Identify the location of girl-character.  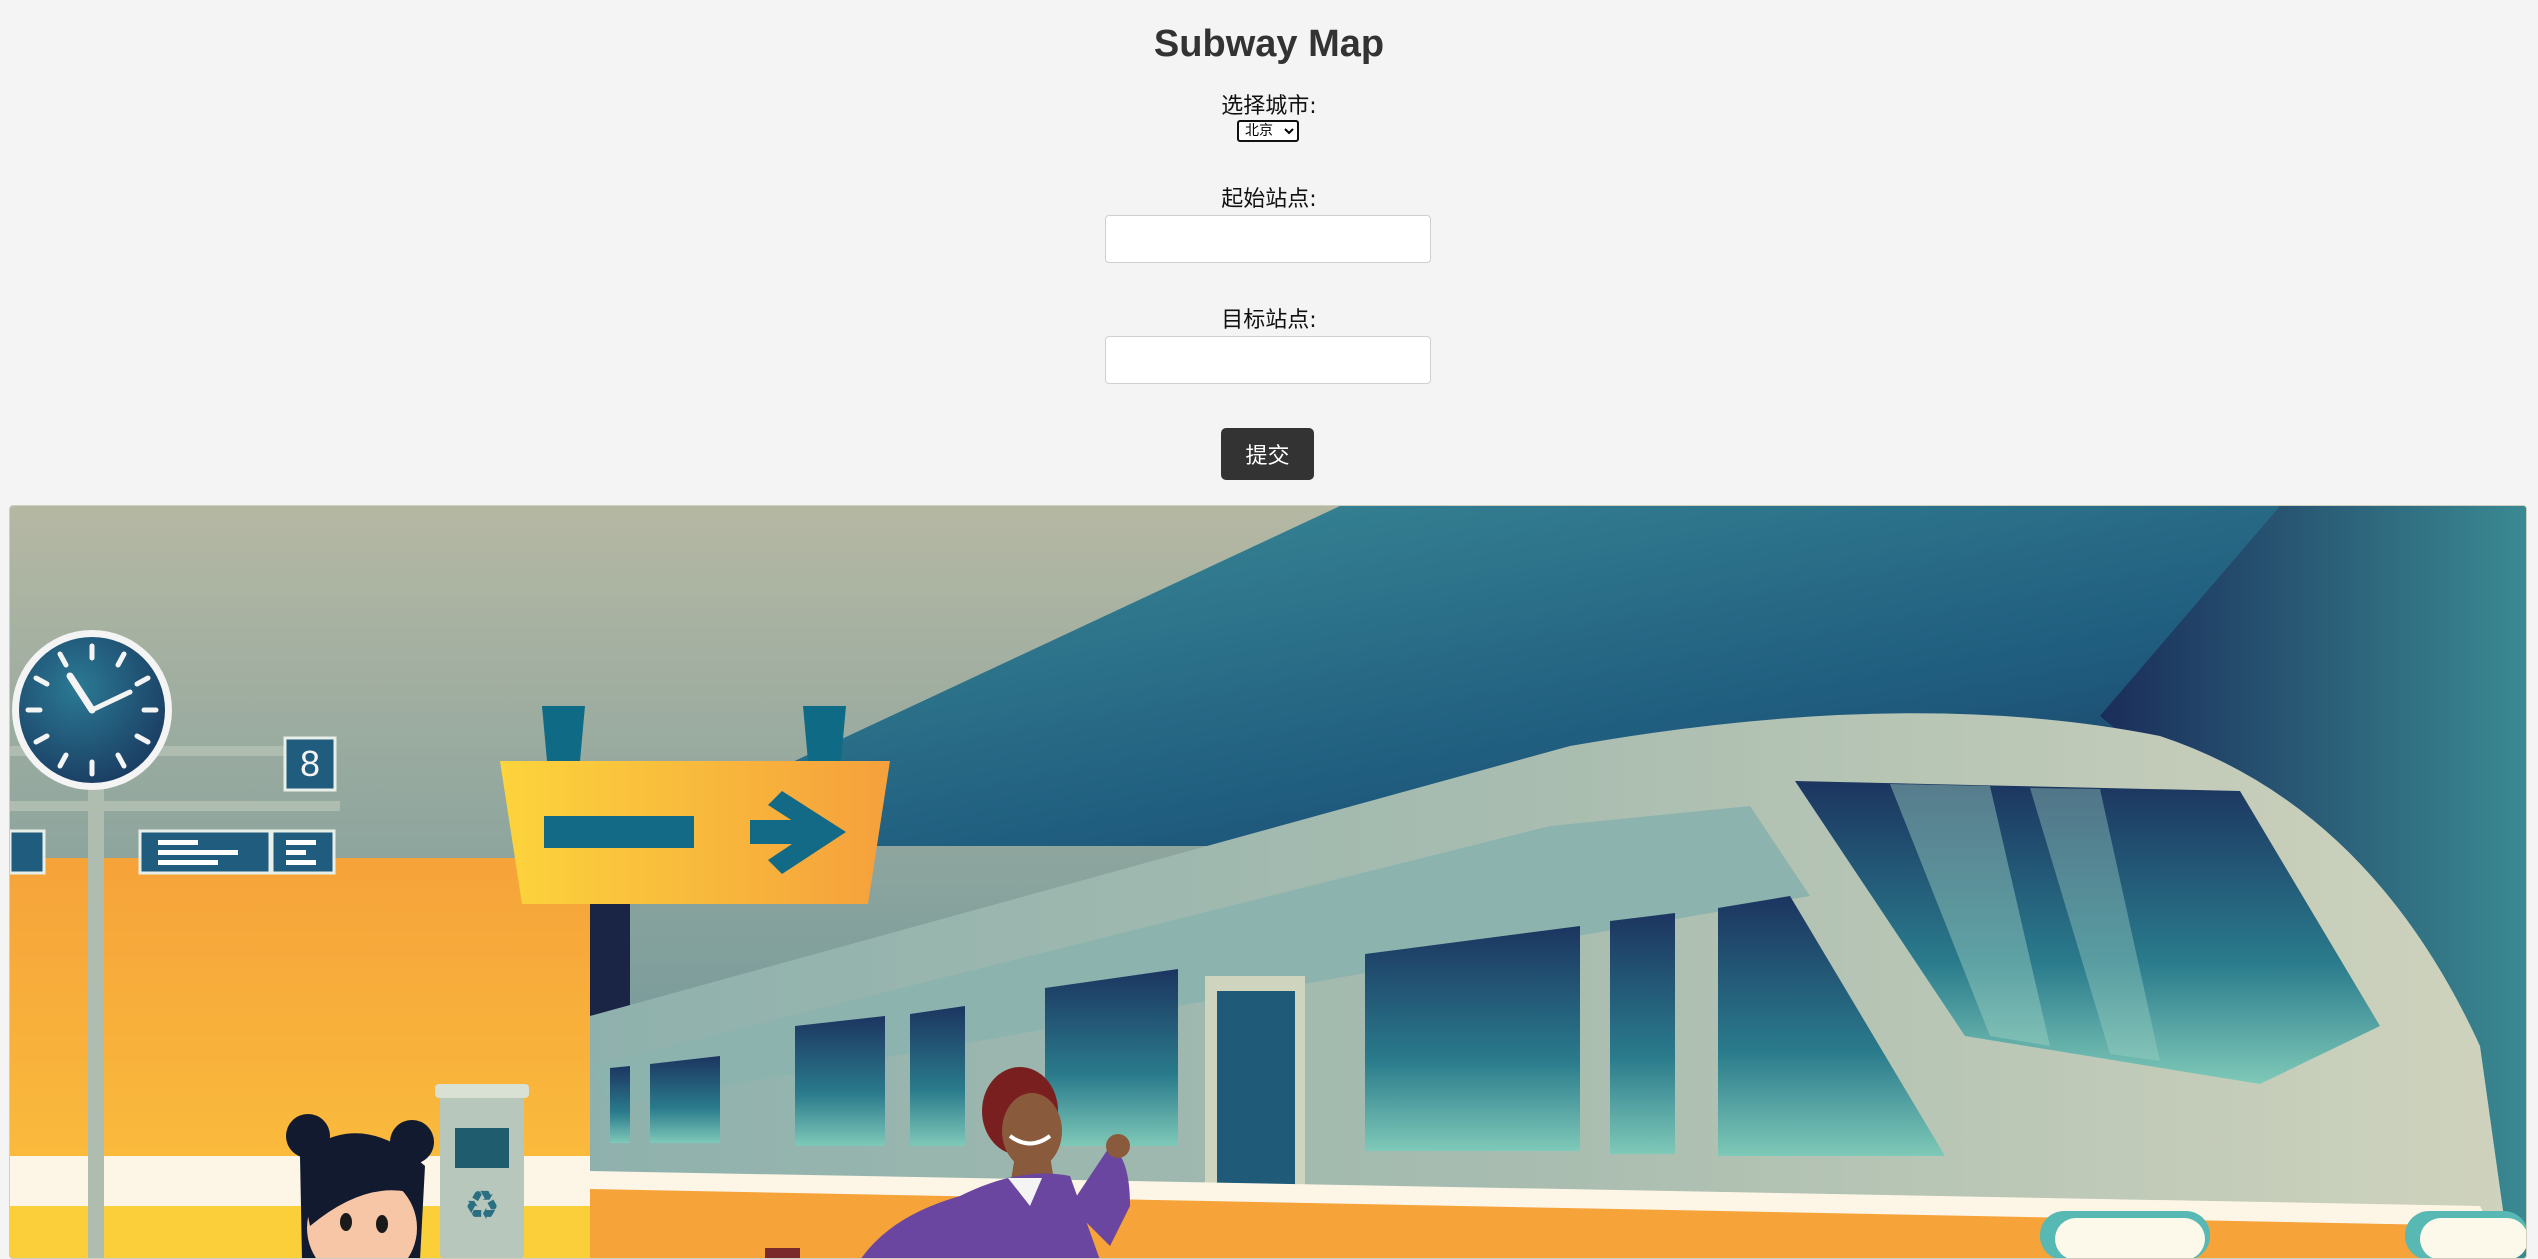
(360, 1186).